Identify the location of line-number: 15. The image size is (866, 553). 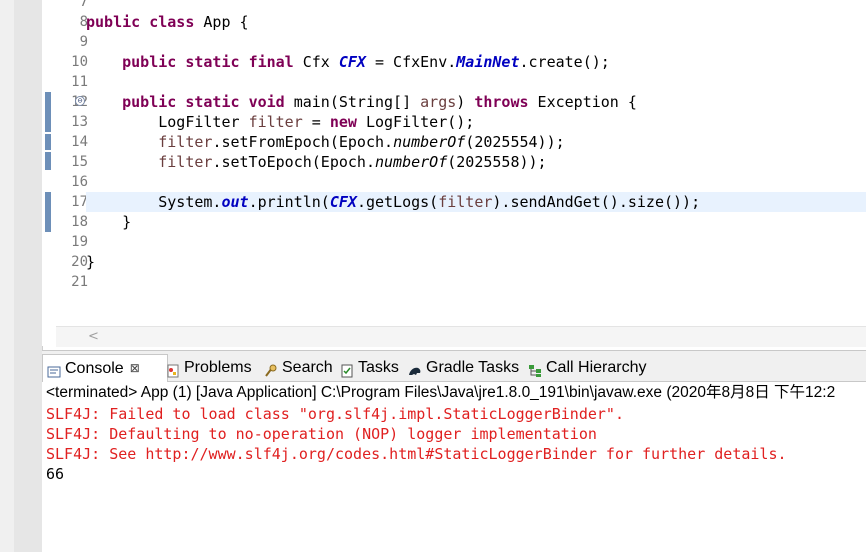
(79, 162).